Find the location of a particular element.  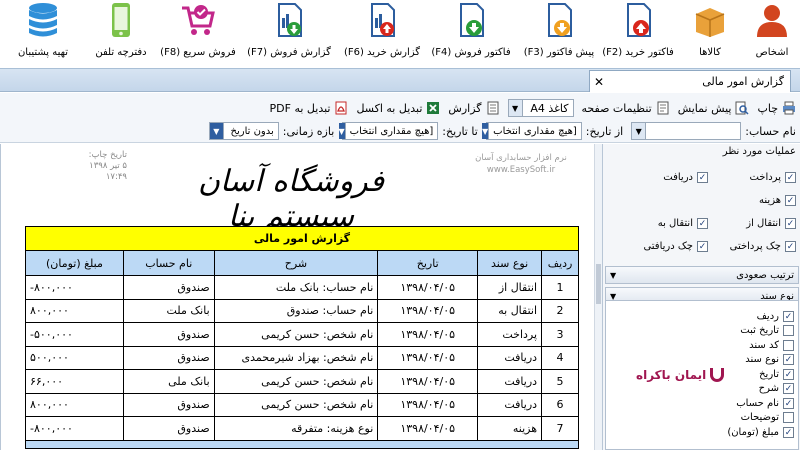

persons-button: اشخاص is located at coordinates (772, 34).